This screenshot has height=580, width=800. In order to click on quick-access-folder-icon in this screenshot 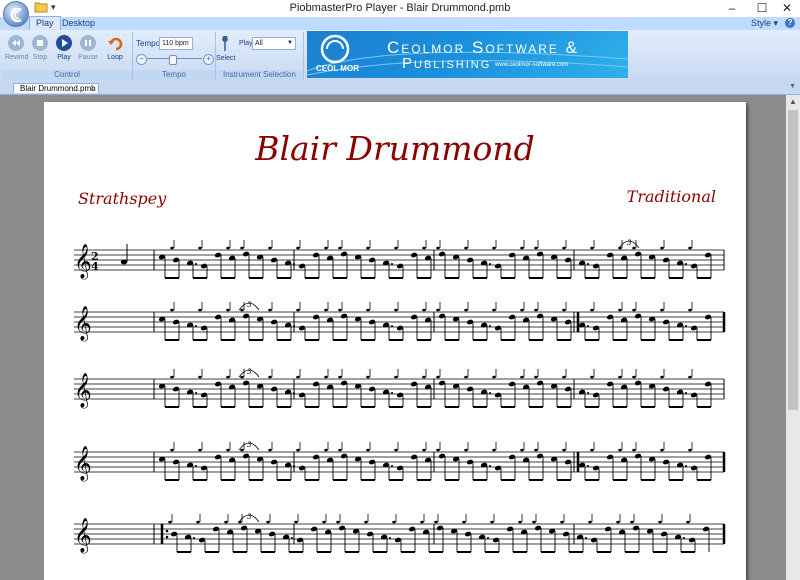, I will do `click(41, 7)`.